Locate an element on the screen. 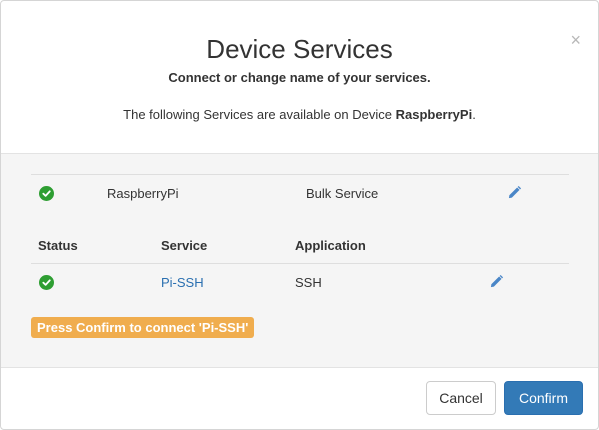 The height and width of the screenshot is (430, 599). cancel-button: Cancel is located at coordinates (461, 398).